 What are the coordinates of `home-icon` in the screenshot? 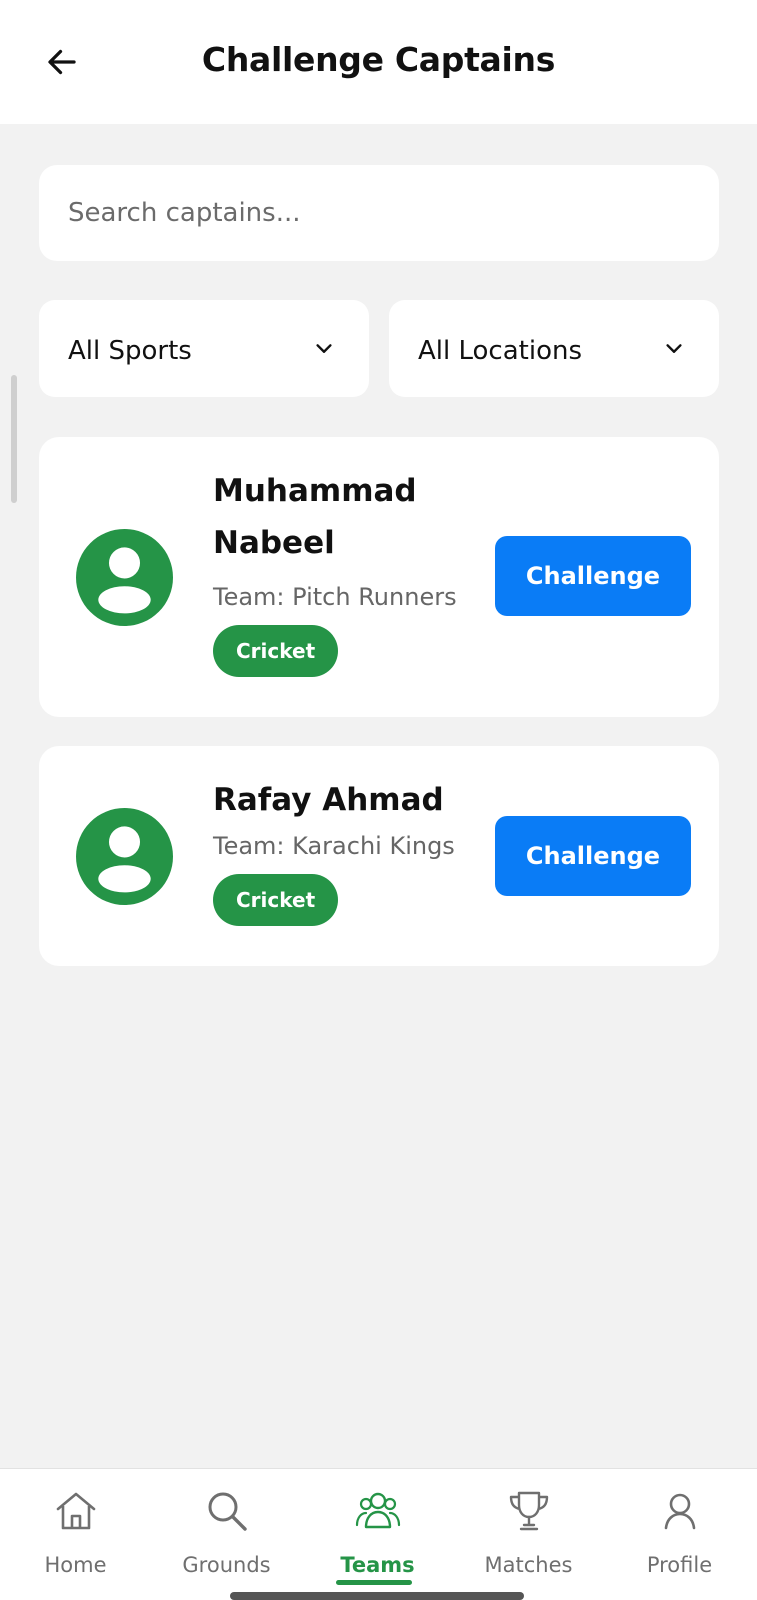 It's located at (75, 1511).